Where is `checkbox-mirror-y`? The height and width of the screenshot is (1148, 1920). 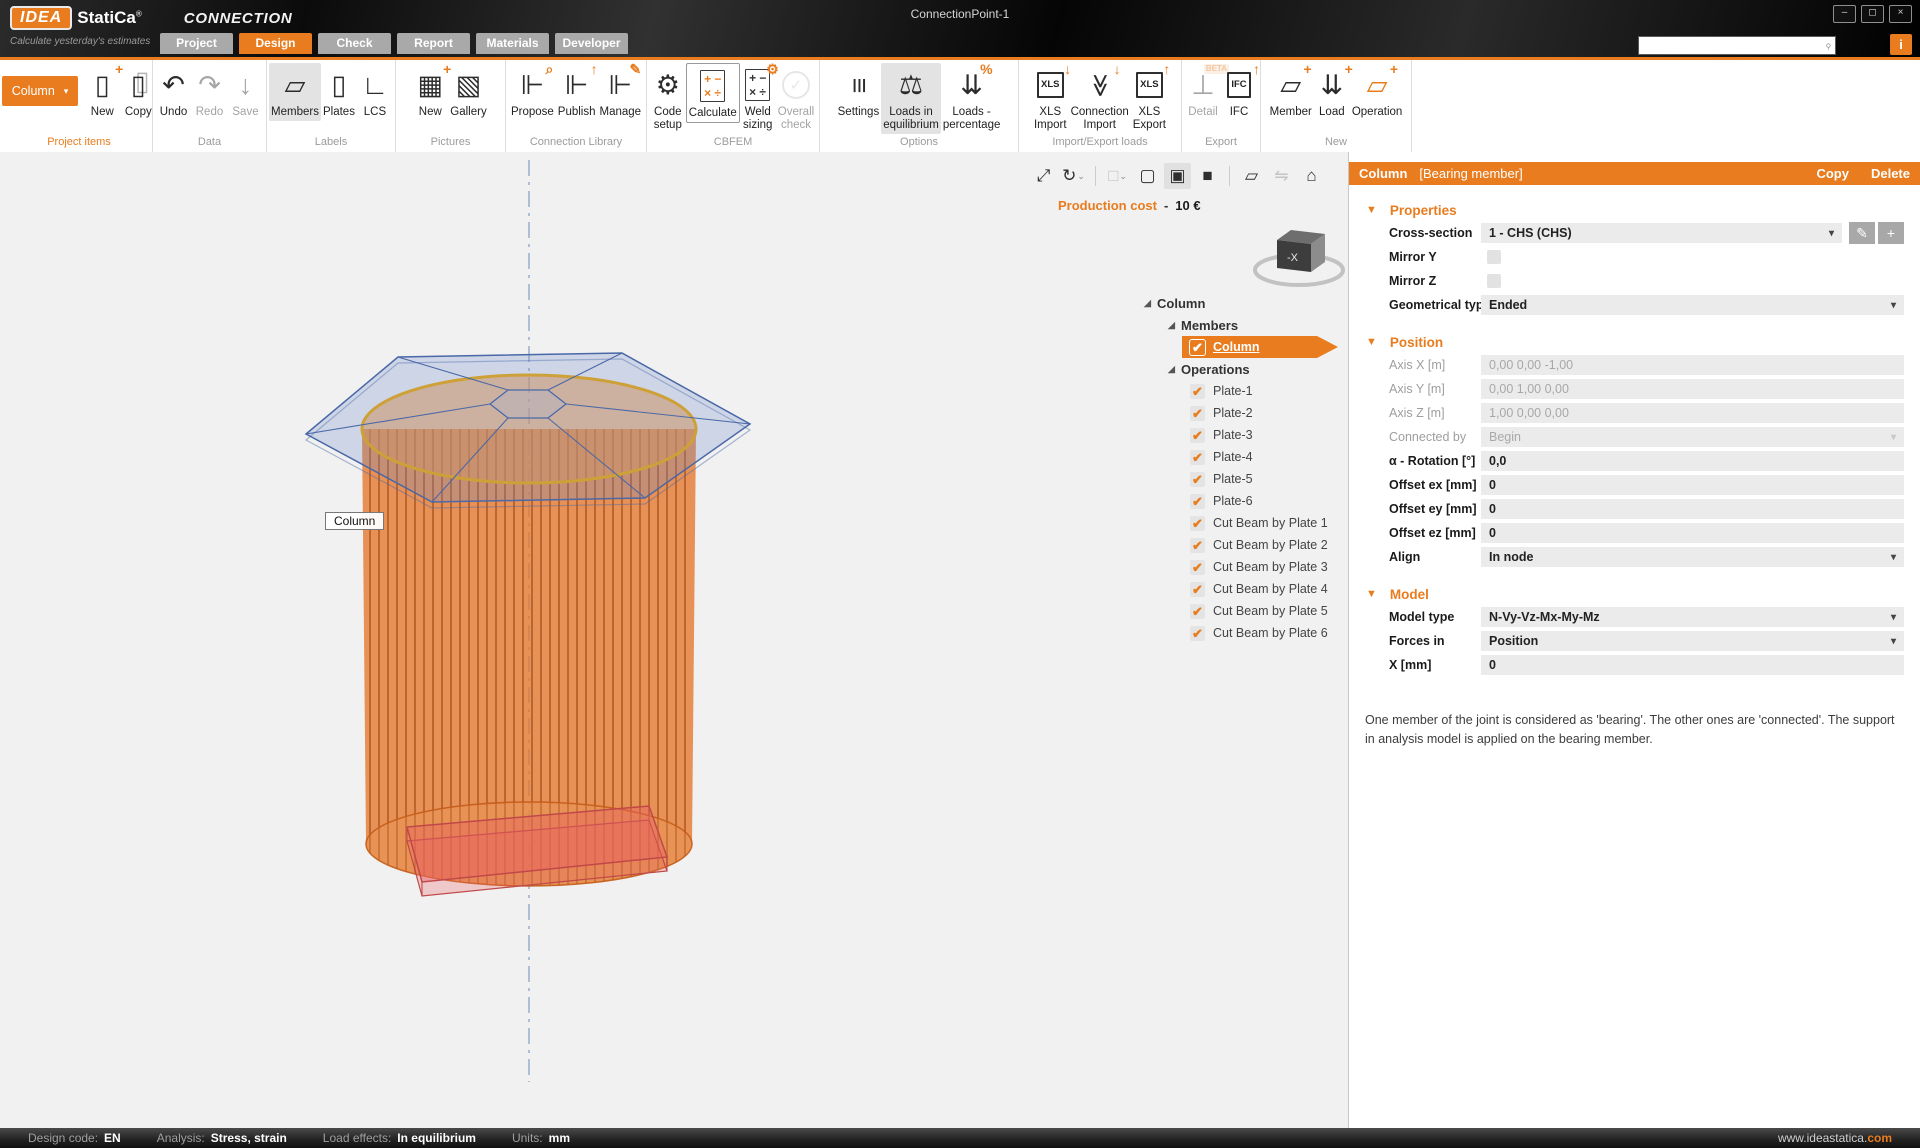 checkbox-mirror-y is located at coordinates (1494, 257).